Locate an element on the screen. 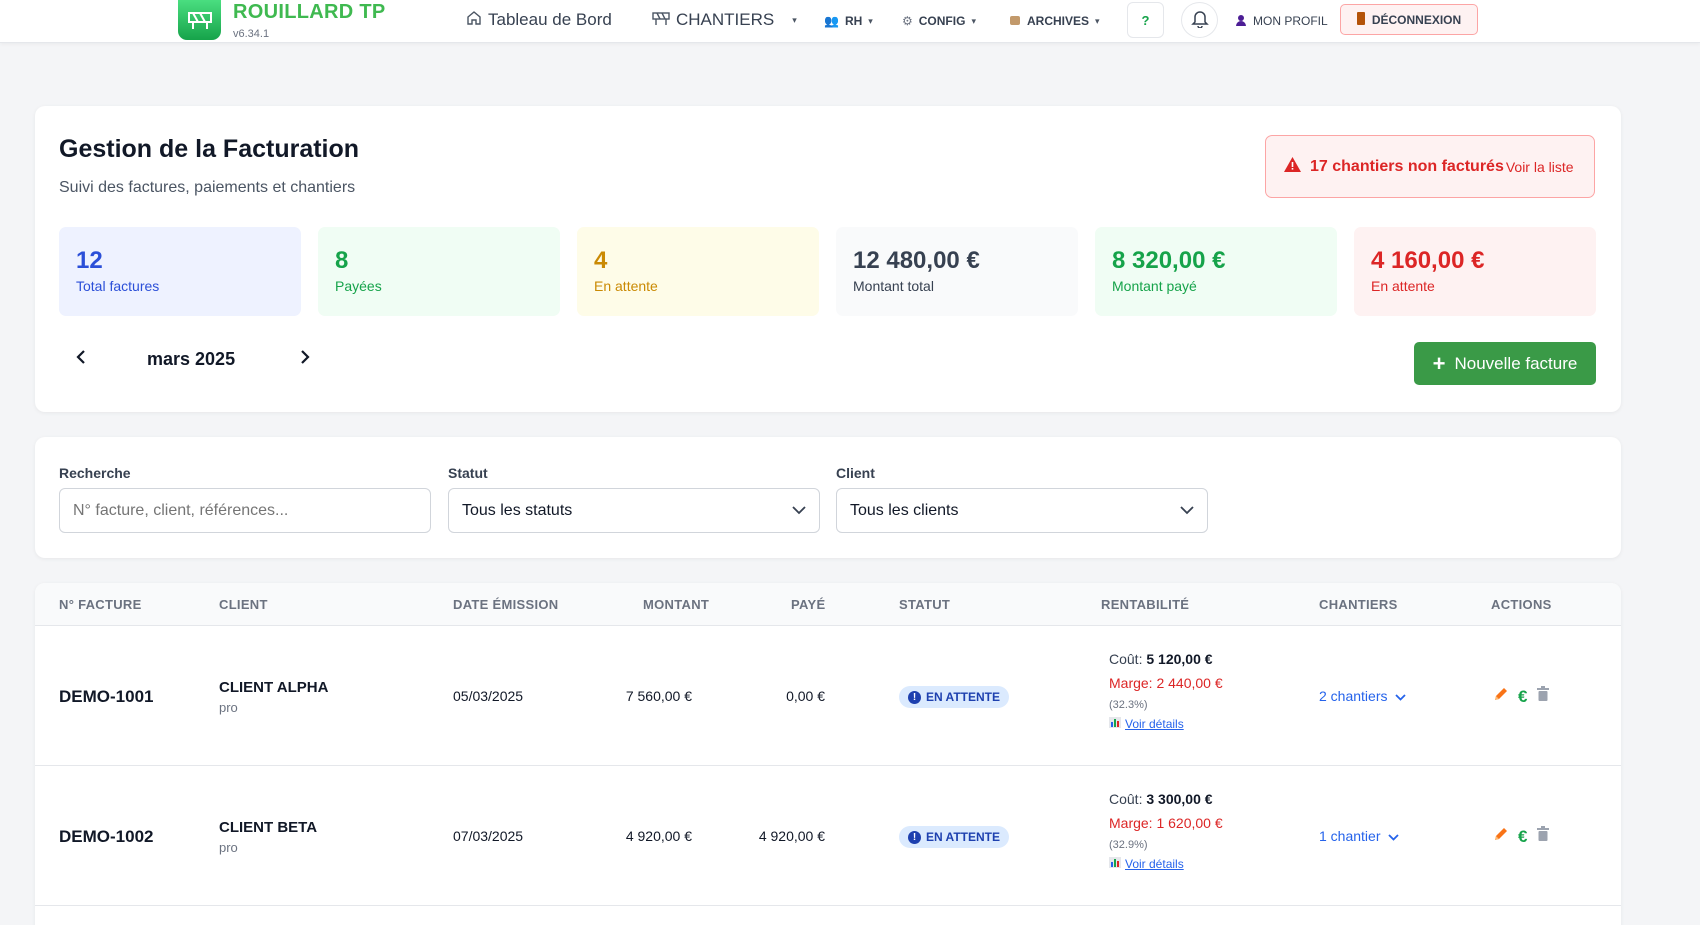 This screenshot has width=1700, height=925. stat-value: 12 480,00 € is located at coordinates (916, 260).